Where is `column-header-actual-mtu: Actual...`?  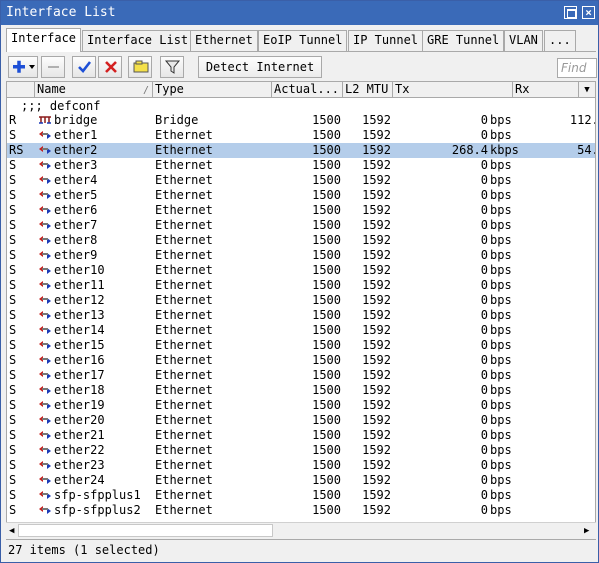 column-header-actual-mtu: Actual... is located at coordinates (307, 90).